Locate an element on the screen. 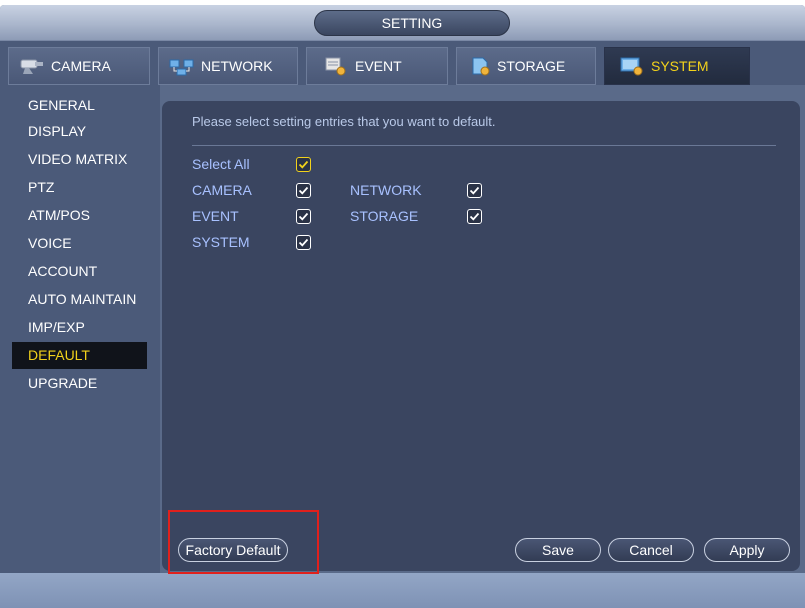 The width and height of the screenshot is (805, 608). option-storage-checkbox is located at coordinates (474, 216).